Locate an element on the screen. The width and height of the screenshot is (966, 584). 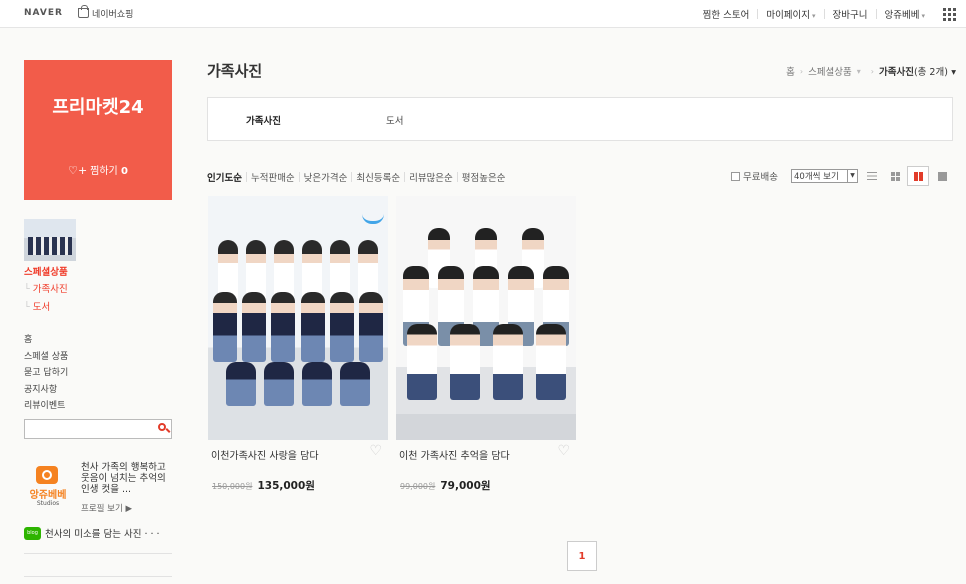
breadcrumb-current: 가족사진(총 2개) ▾ is located at coordinates (917, 71).